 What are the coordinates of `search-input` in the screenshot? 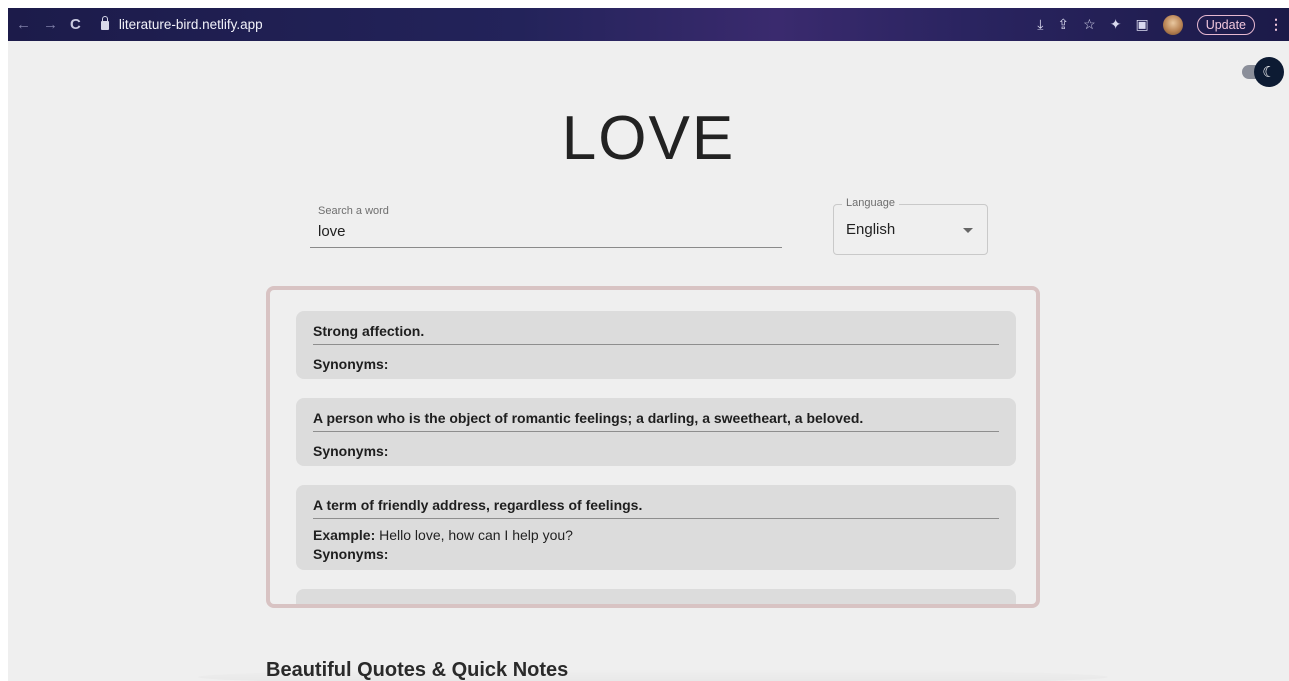 It's located at (538, 231).